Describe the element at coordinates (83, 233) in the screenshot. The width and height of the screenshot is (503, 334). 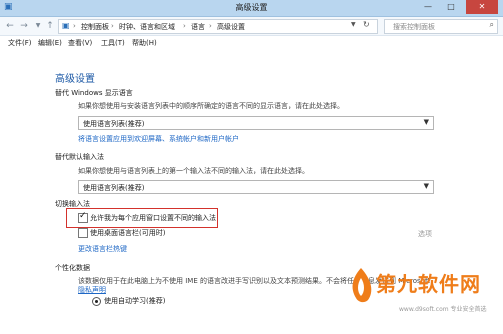
I see `desktop-language-bar-checkbox` at that location.